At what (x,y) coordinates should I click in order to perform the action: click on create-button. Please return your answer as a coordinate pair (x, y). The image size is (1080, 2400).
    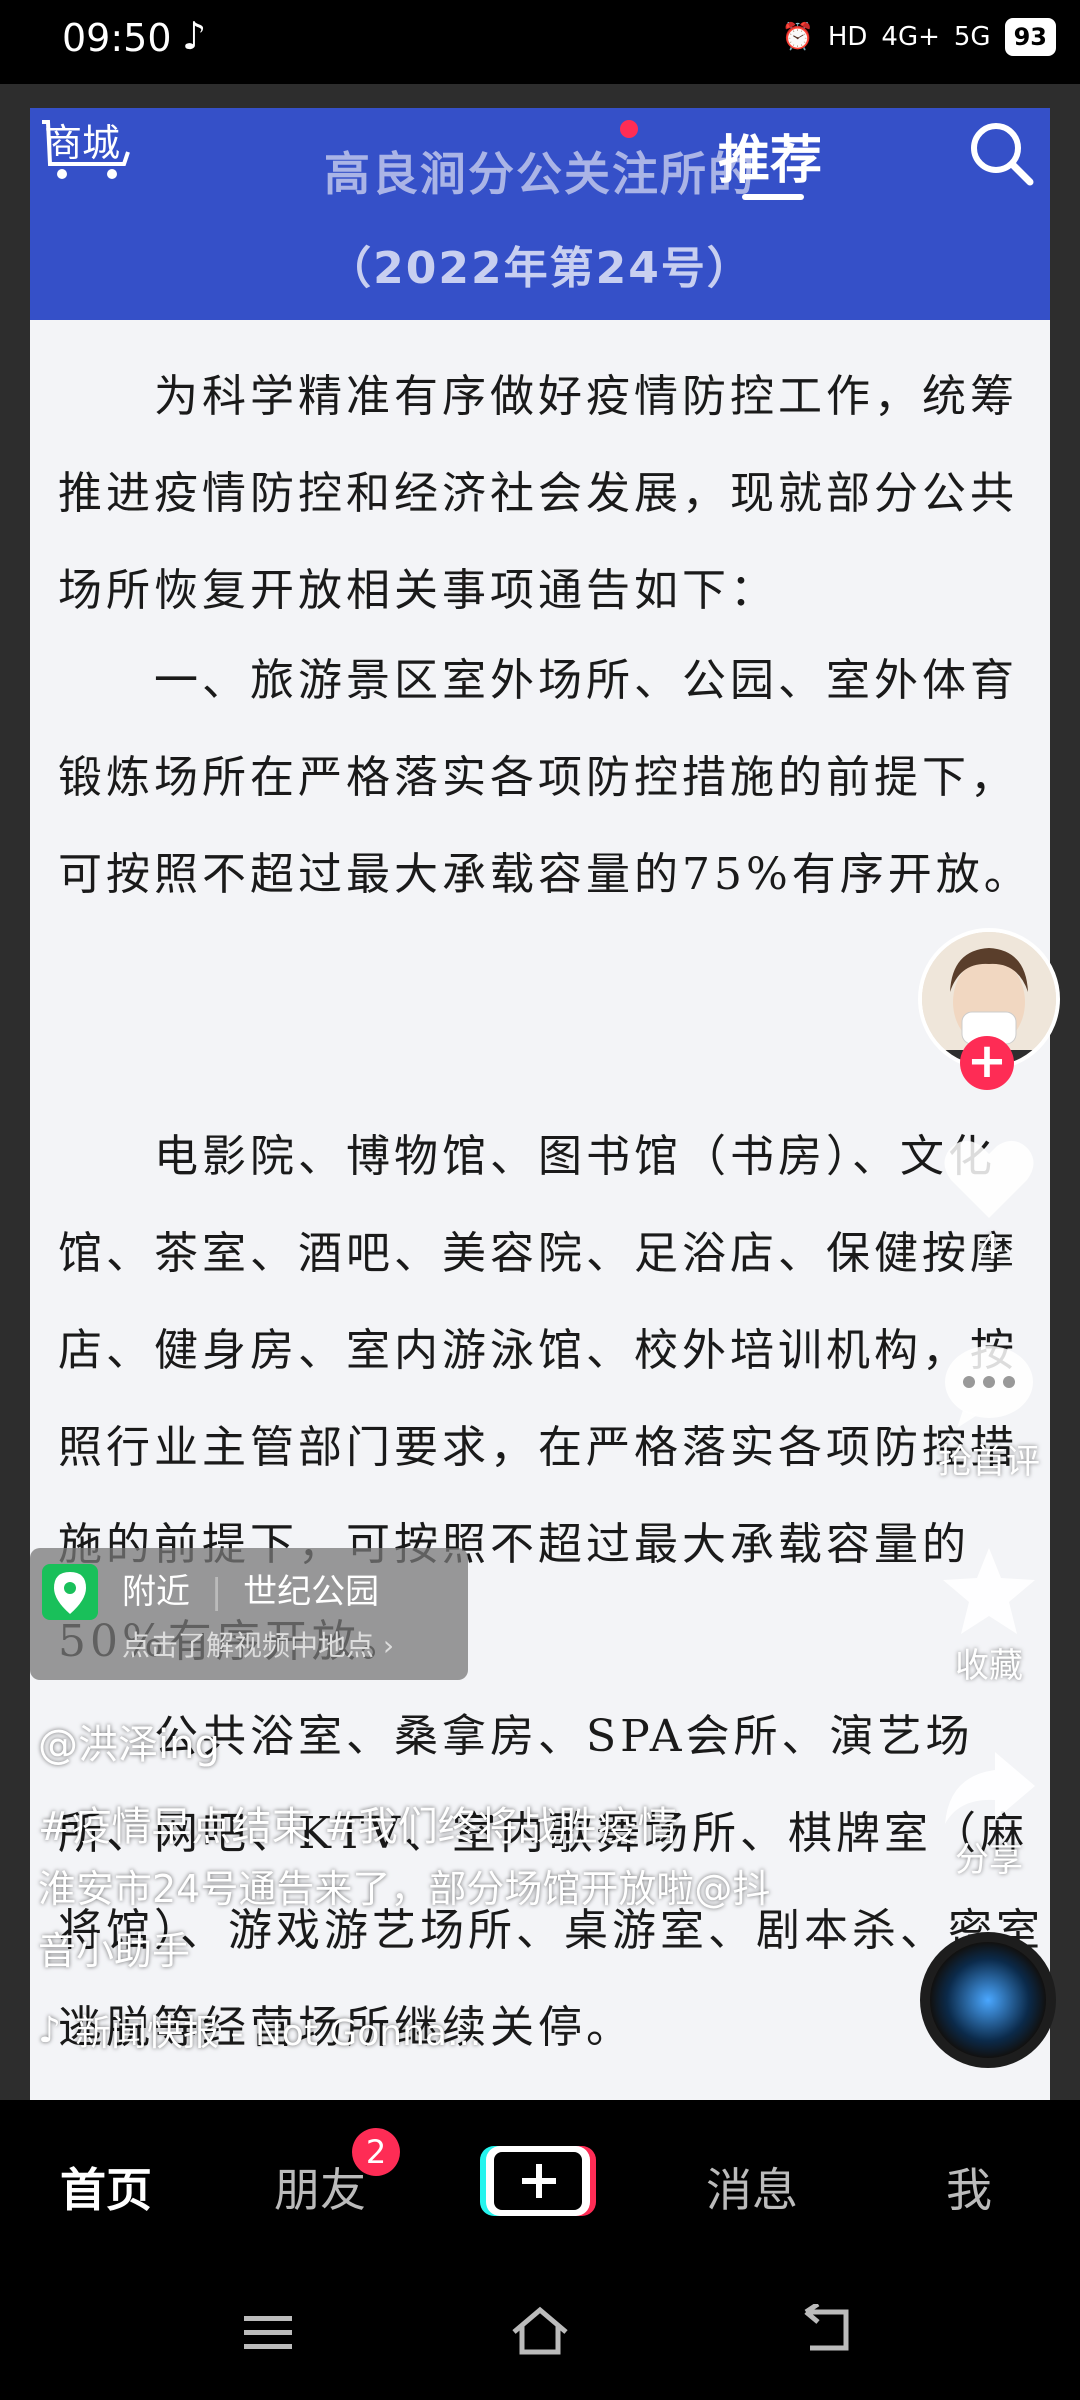
    Looking at the image, I should click on (538, 2181).